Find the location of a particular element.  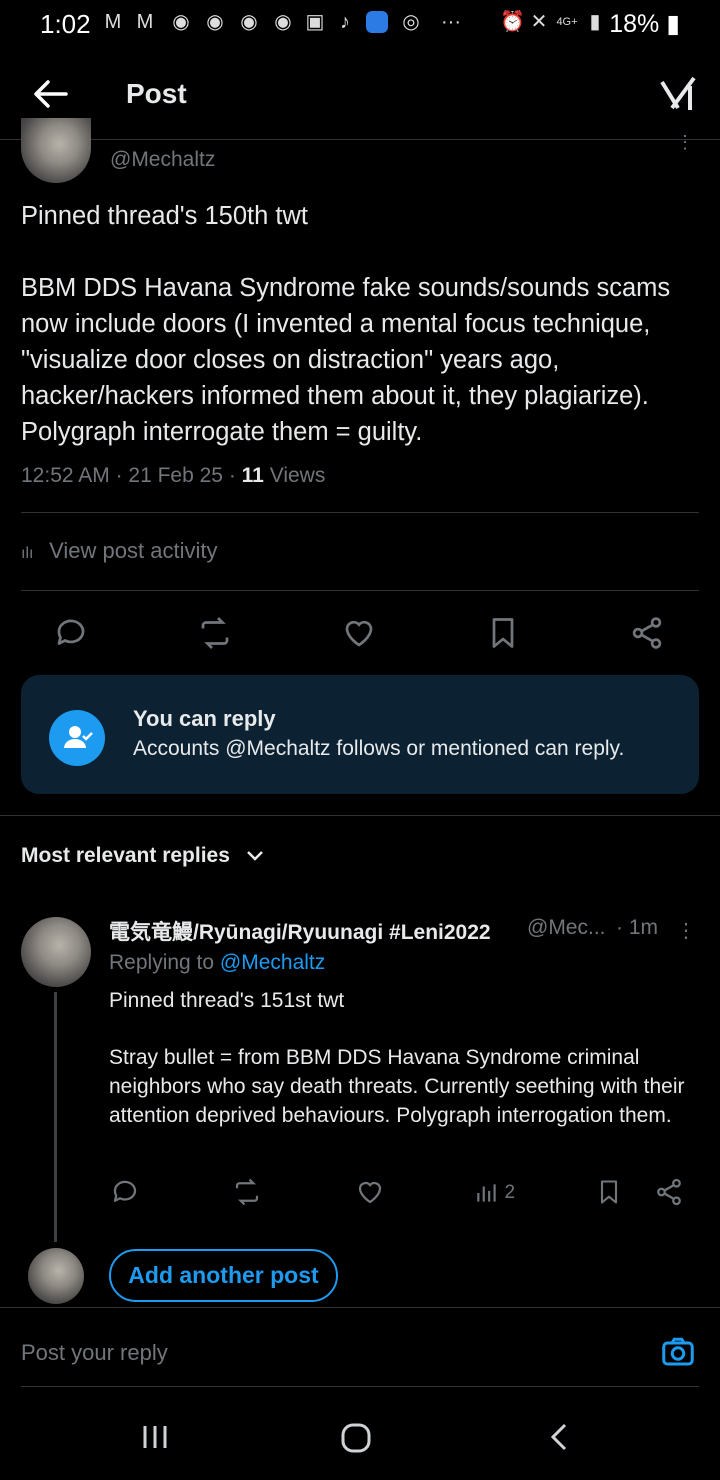

repost-icon is located at coordinates (215, 633).